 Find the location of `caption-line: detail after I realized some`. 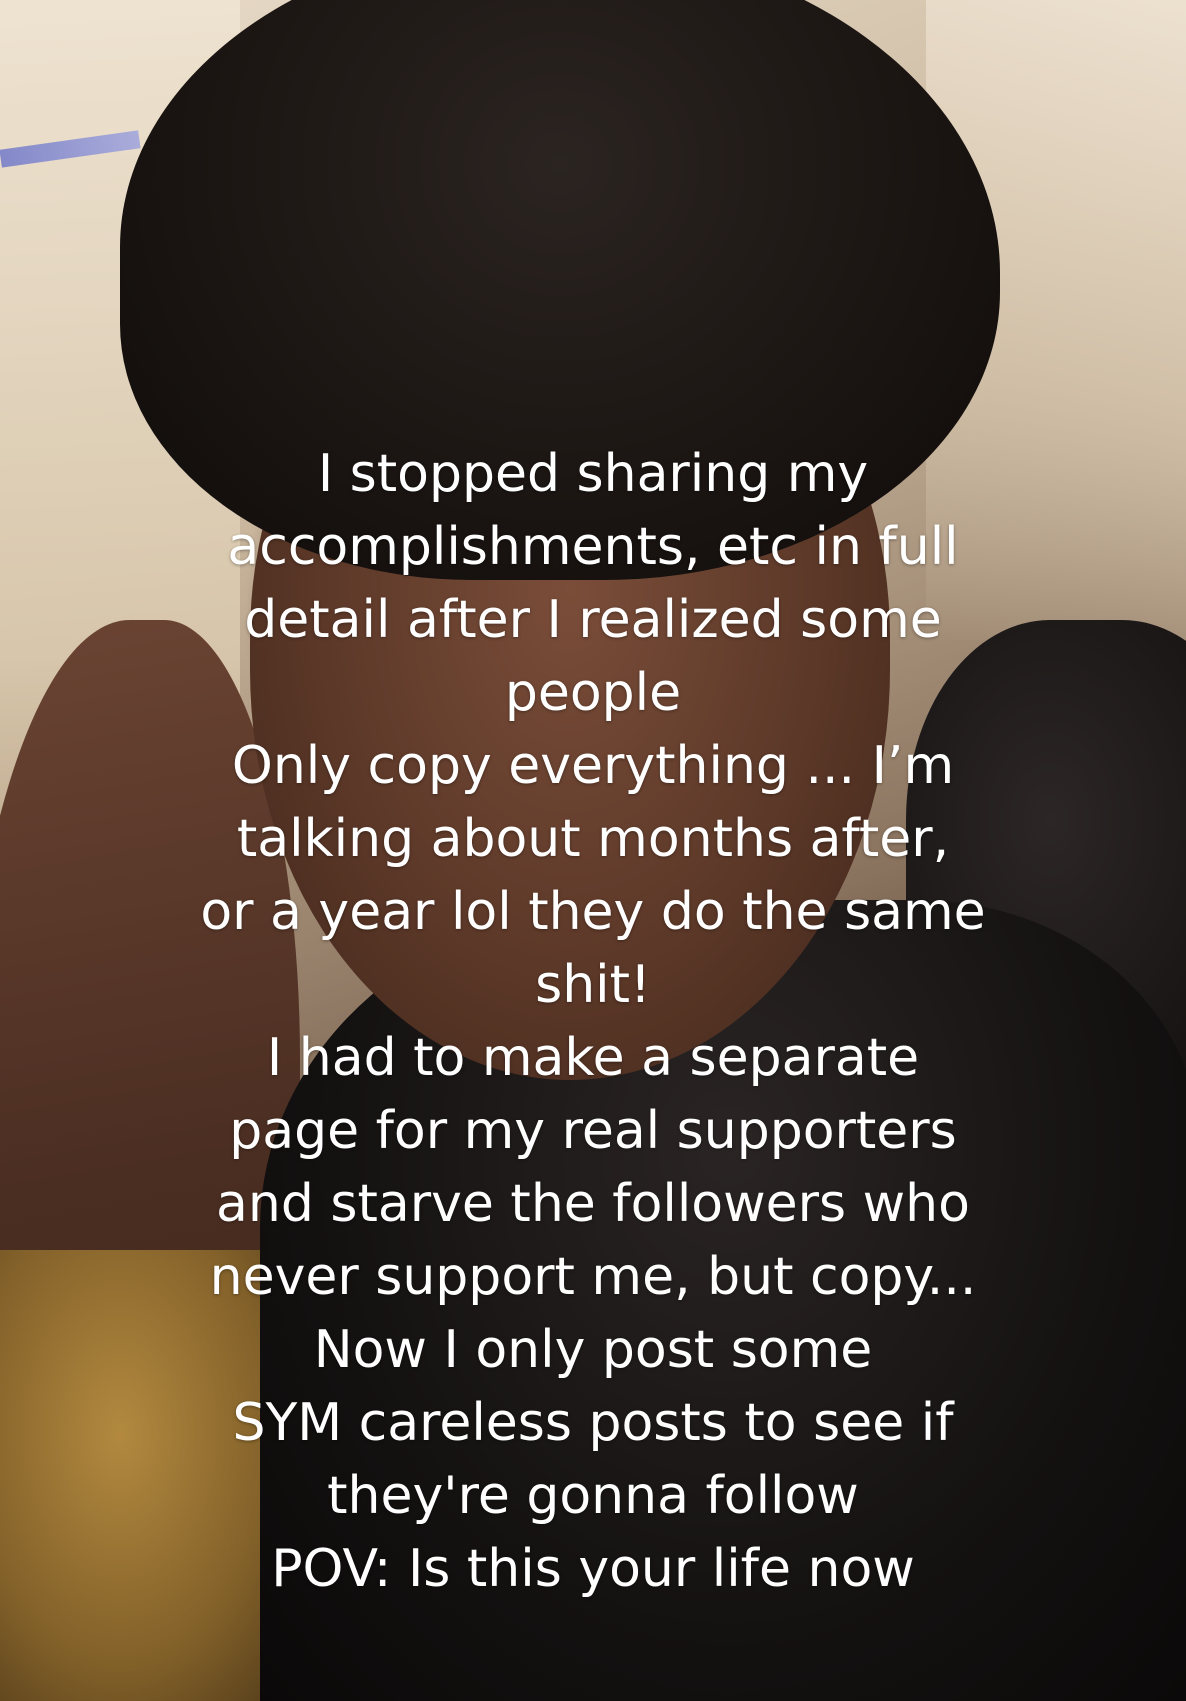

caption-line: detail after I realized some is located at coordinates (593, 620).